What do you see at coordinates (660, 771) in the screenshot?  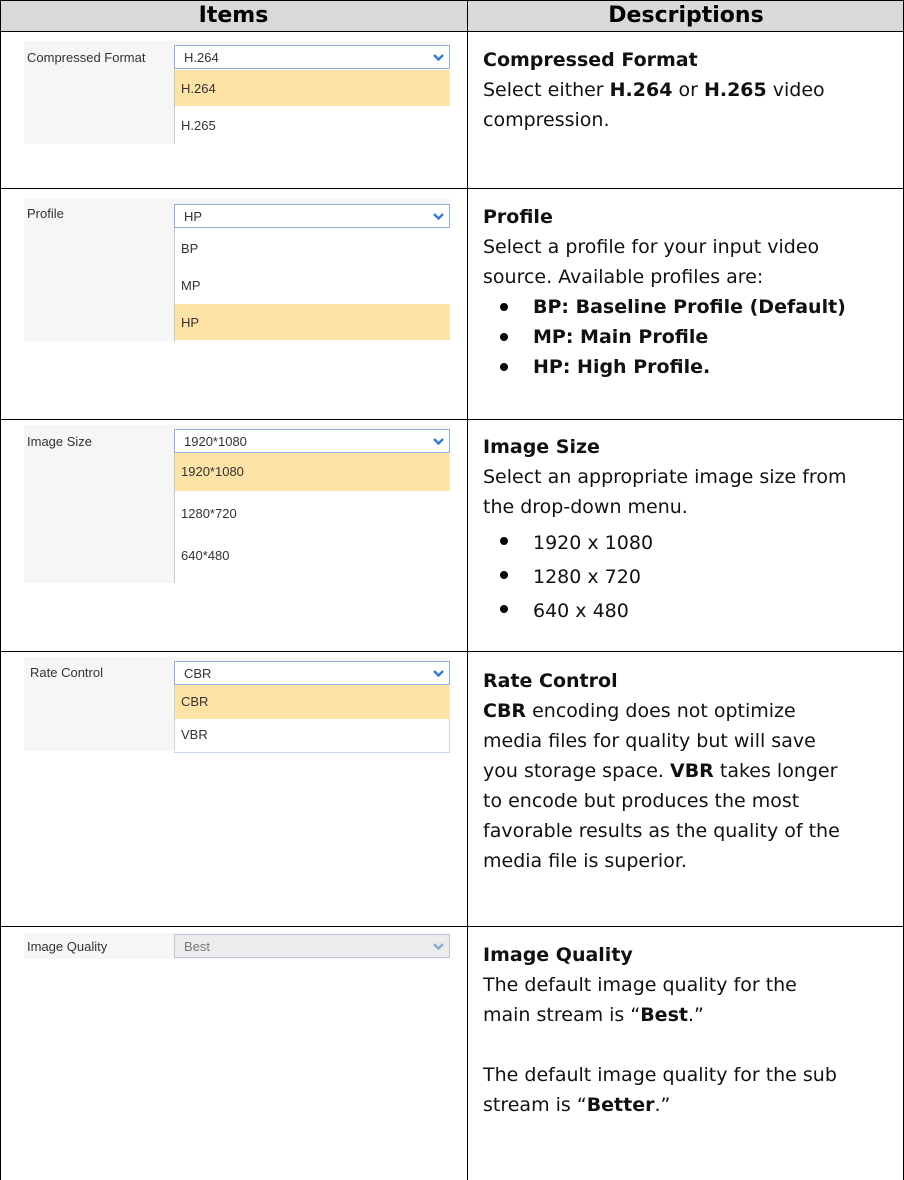 I see `description-text: you storage space. VBR takes longer` at bounding box center [660, 771].